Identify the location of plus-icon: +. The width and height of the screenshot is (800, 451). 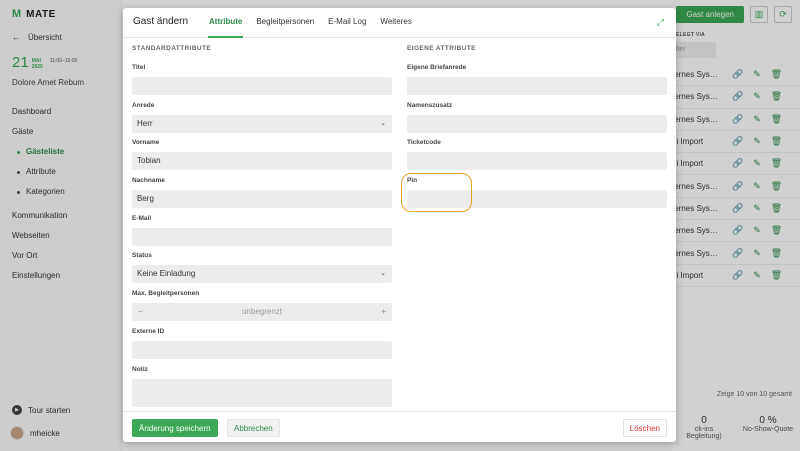
(383, 312).